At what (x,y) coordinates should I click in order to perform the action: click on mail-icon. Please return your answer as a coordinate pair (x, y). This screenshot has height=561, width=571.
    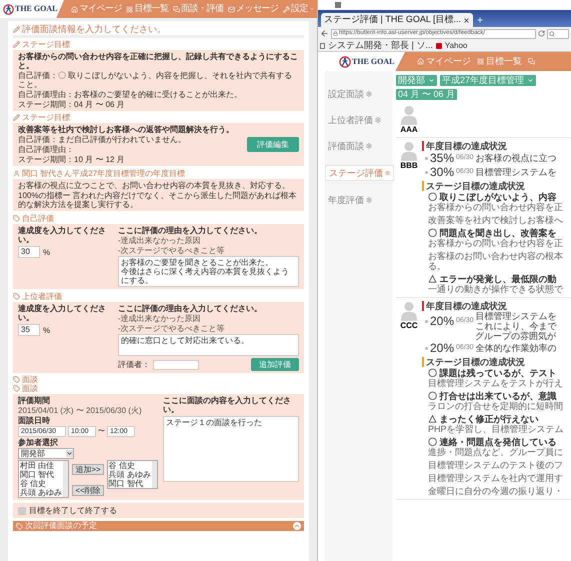
    Looking at the image, I should click on (231, 9).